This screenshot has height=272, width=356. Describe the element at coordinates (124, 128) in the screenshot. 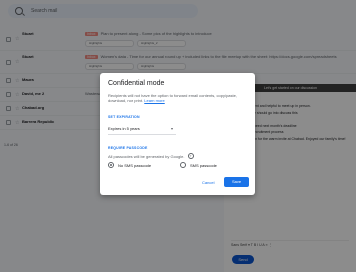

I see `expiration-value: Expires in 5 years` at that location.